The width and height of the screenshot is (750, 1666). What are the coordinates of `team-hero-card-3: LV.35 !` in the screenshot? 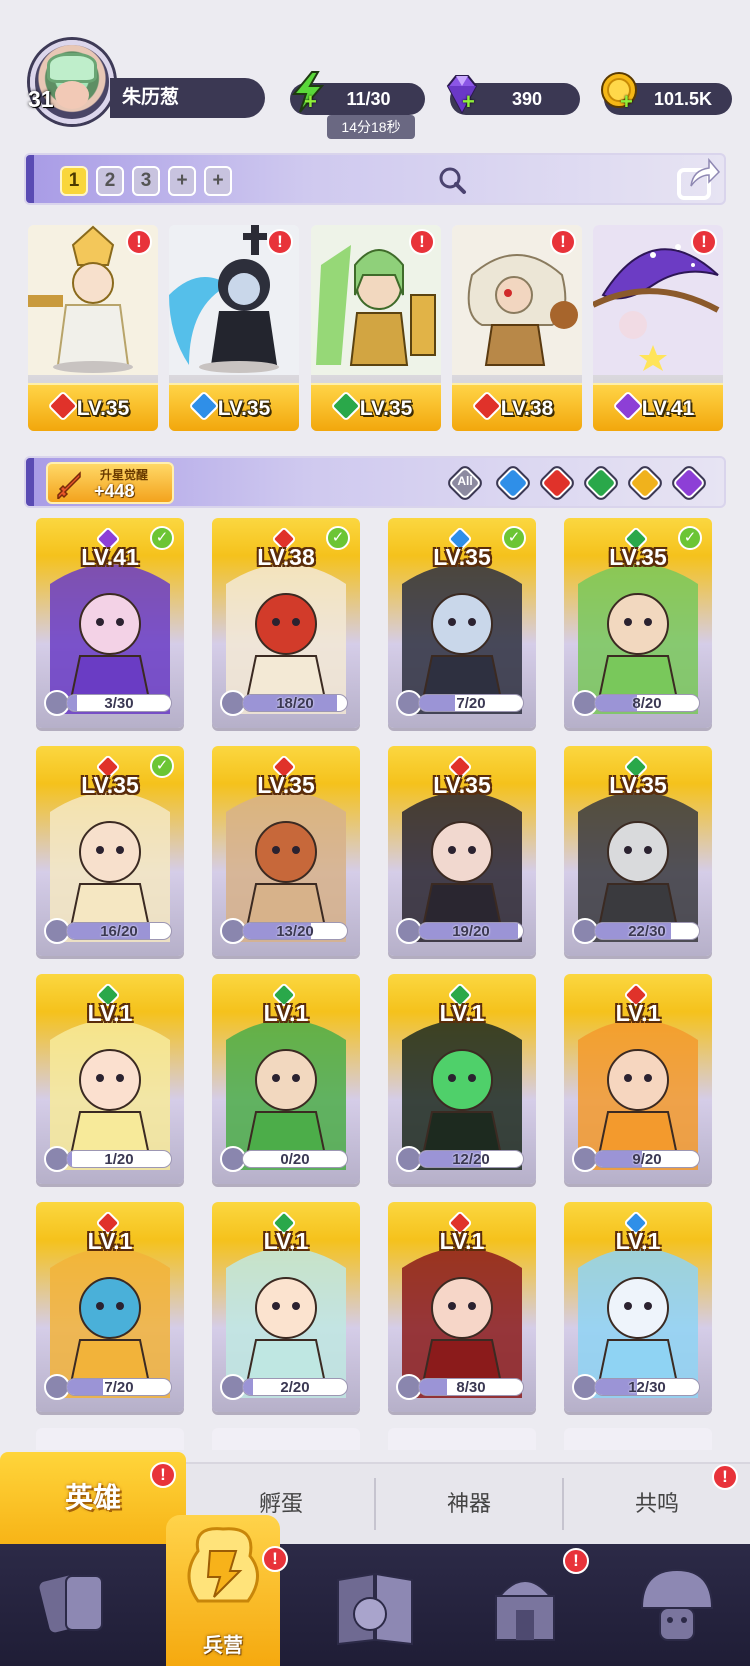 It's located at (376, 328).